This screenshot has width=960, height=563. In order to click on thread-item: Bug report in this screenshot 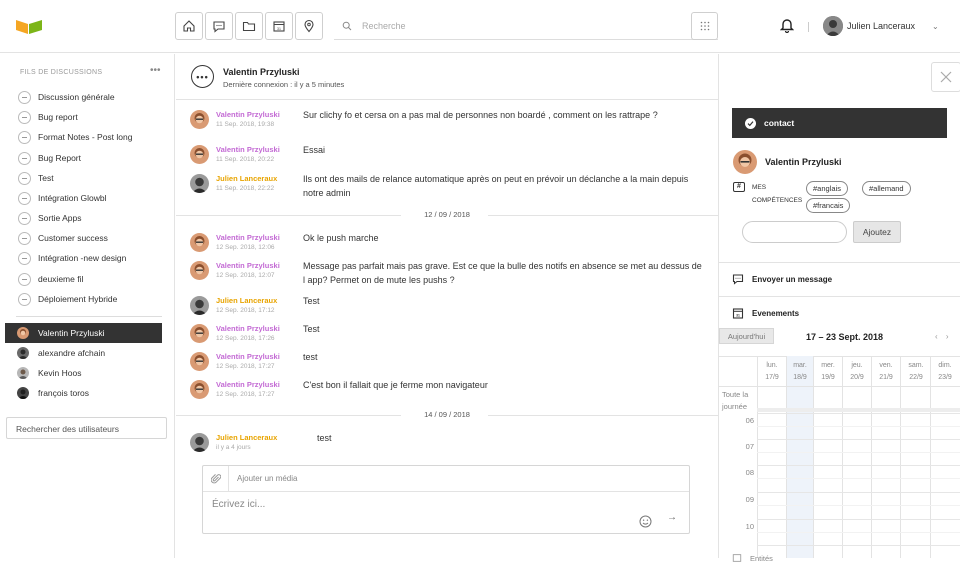, I will do `click(48, 117)`.